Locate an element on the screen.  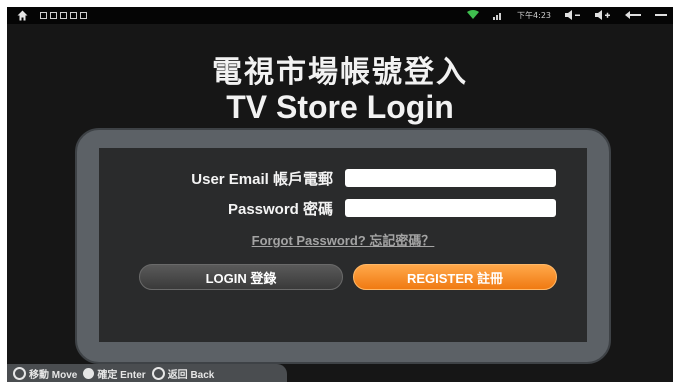
status-bar-left is located at coordinates (52, 15).